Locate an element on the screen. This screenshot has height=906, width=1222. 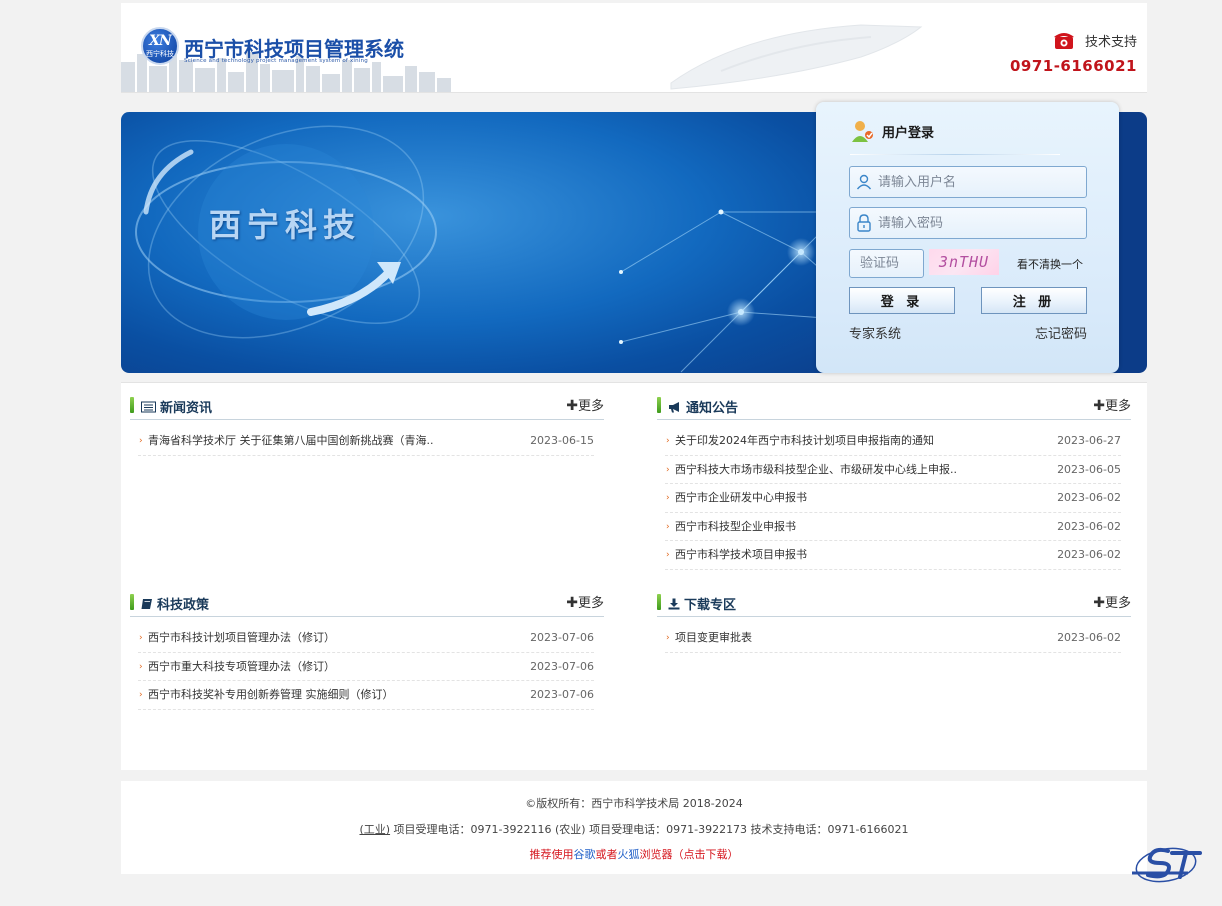
user-icon is located at coordinates (864, 182).